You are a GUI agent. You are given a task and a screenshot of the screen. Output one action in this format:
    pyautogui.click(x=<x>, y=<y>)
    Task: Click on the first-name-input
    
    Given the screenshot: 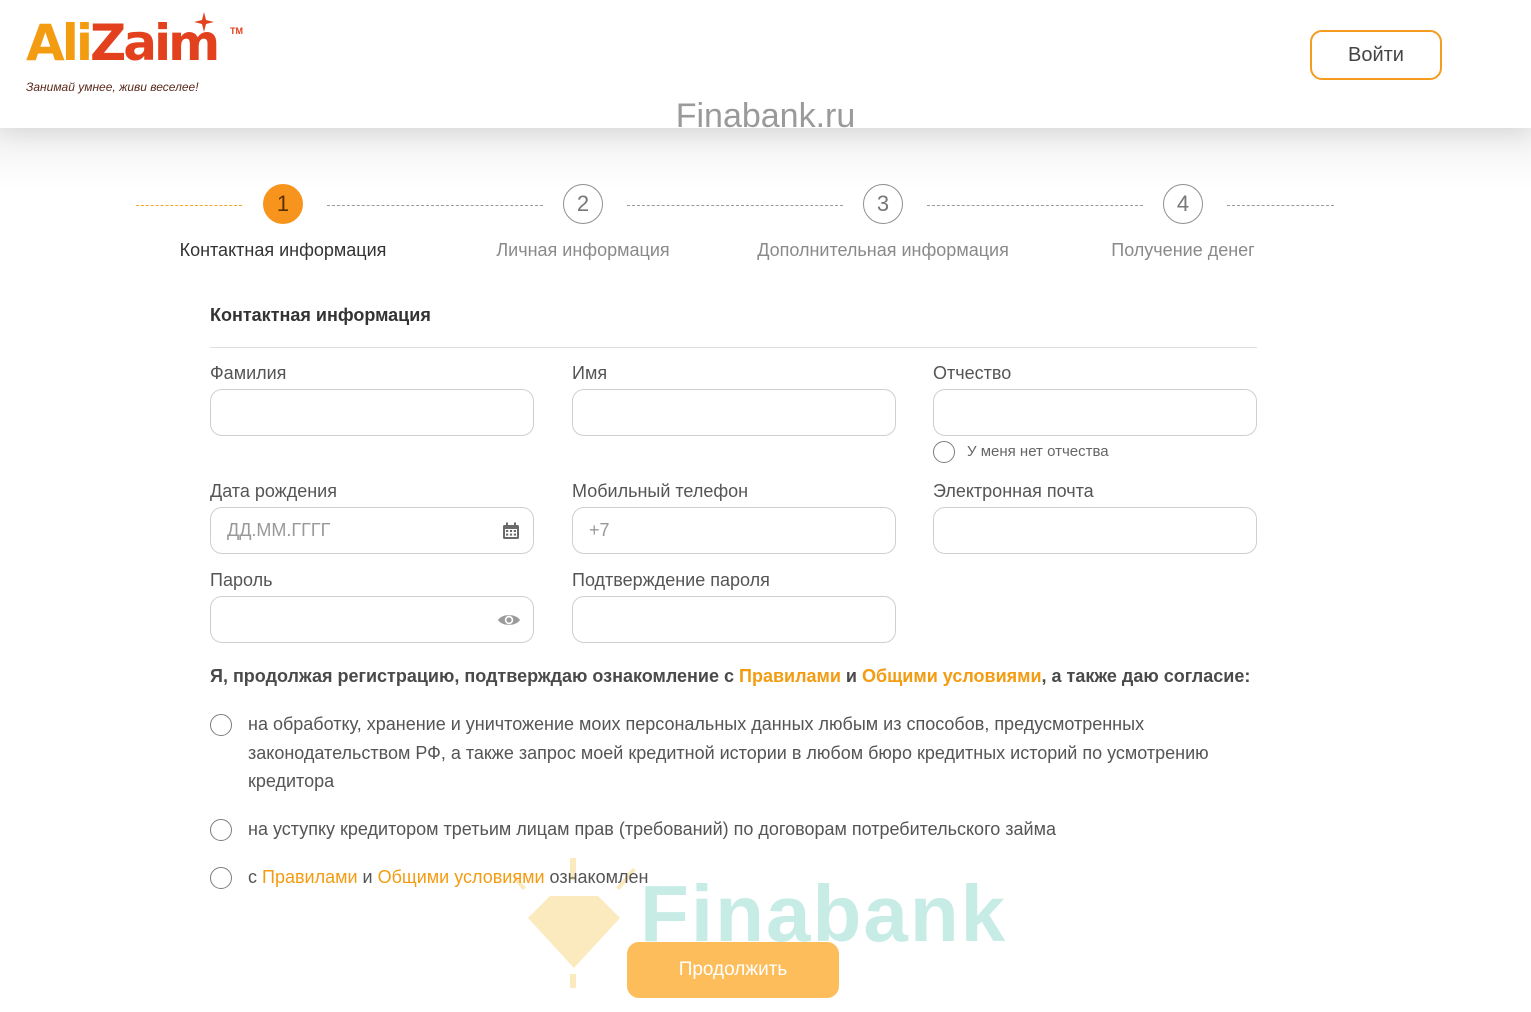 What is the action you would take?
    pyautogui.click(x=734, y=412)
    